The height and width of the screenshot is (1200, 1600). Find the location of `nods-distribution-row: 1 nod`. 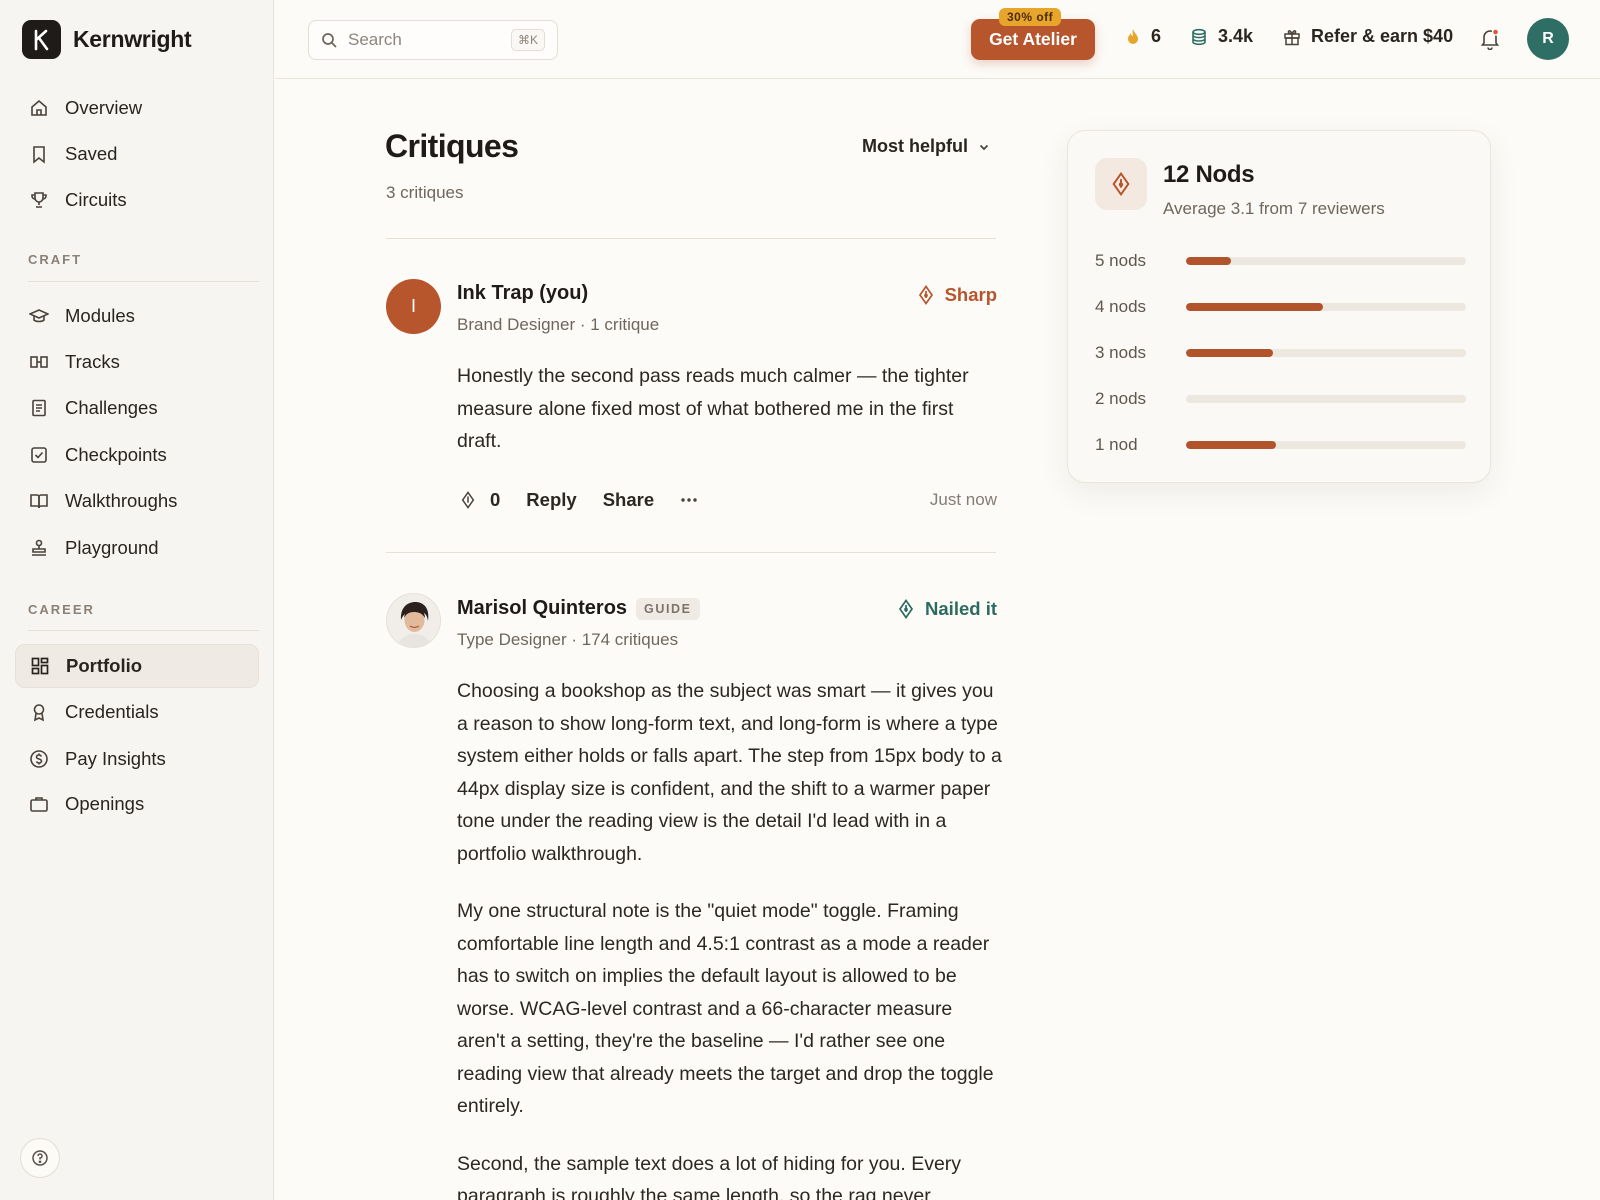

nods-distribution-row: 1 nod is located at coordinates (1281, 445).